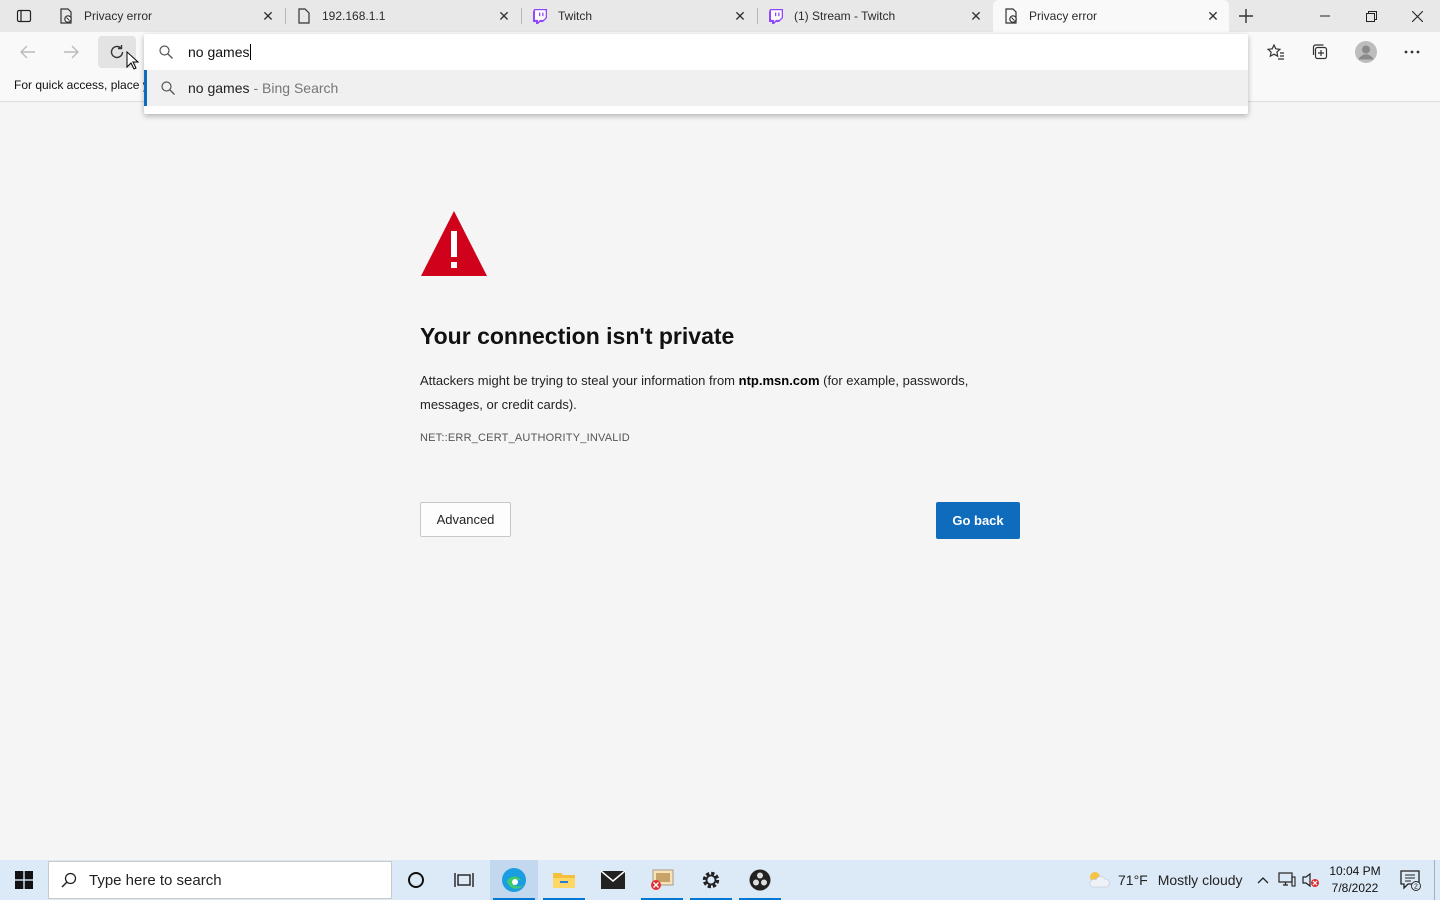  Describe the element at coordinates (403, 16) in the screenshot. I see `tab-192-168-1-1: 192.168.1.1 ✕` at that location.